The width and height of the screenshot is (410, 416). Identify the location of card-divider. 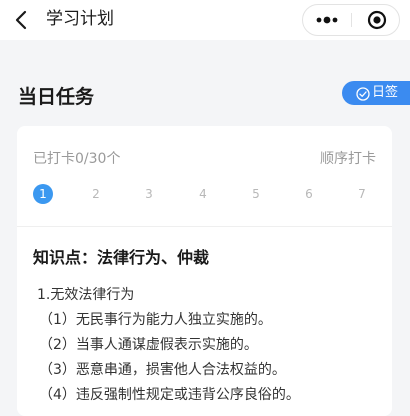
(204, 226).